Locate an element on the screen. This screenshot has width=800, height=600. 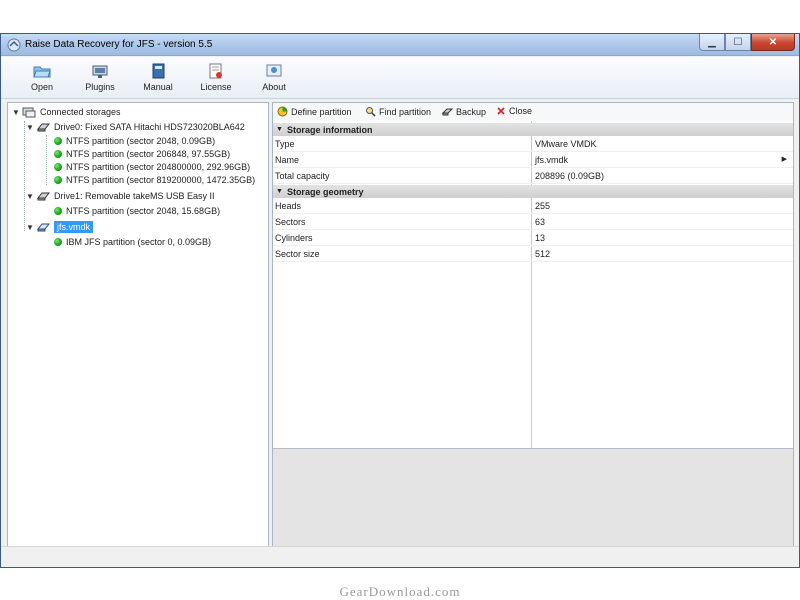
find-partition-icon is located at coordinates (371, 112).